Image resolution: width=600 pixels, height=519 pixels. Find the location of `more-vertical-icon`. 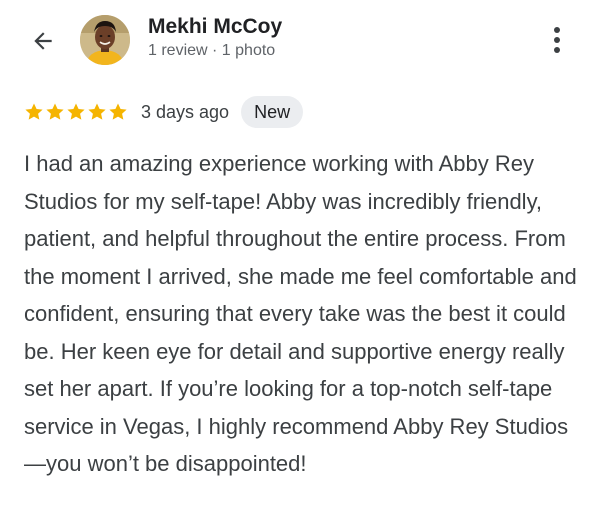

more-vertical-icon is located at coordinates (557, 40).